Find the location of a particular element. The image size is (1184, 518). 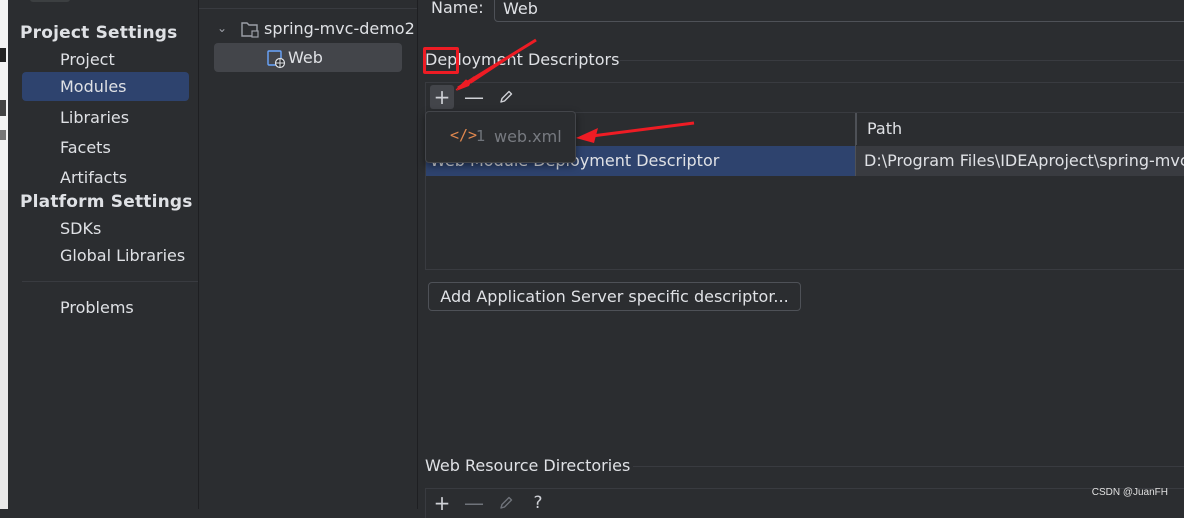

annotation-arrows is located at coordinates (575, 90).